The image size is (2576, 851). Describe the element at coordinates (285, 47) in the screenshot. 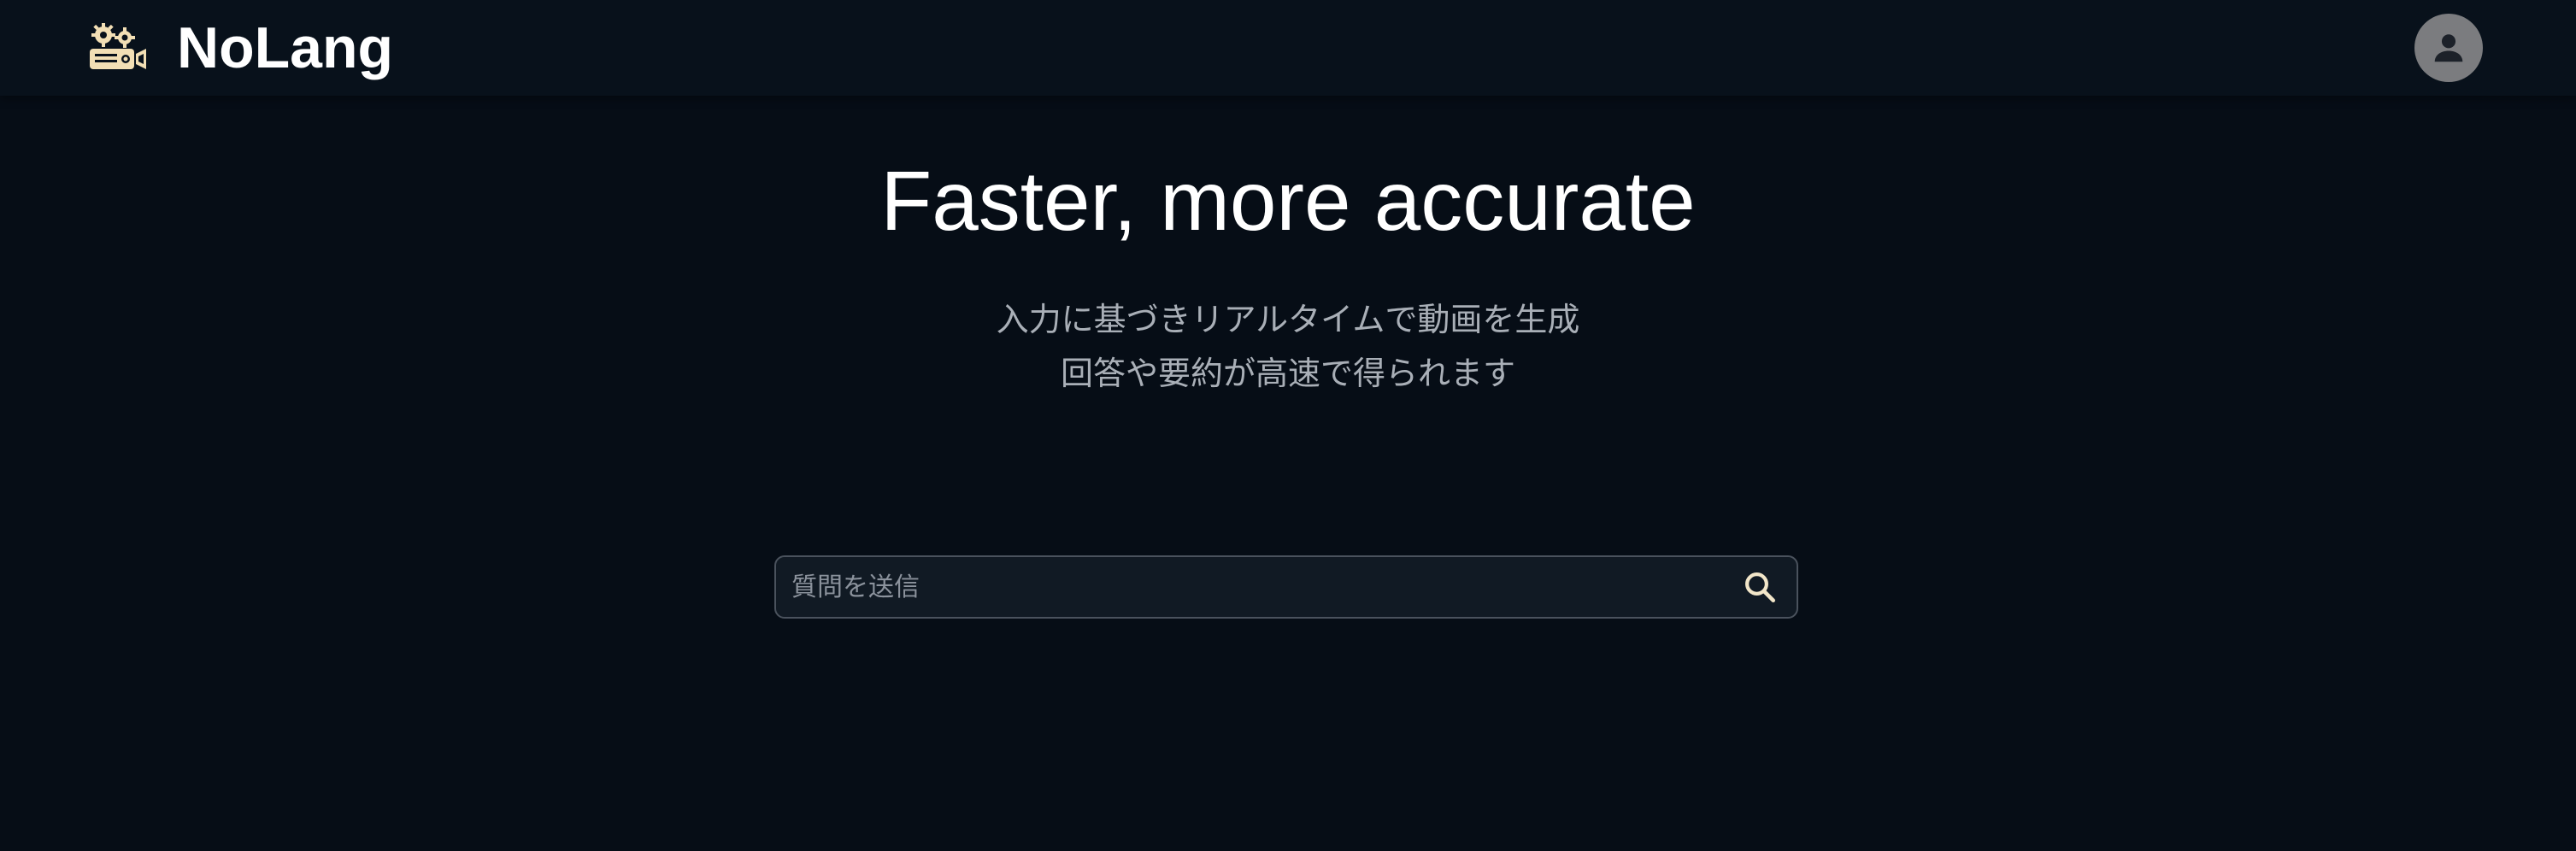

I see `brand-name: NoLang` at that location.